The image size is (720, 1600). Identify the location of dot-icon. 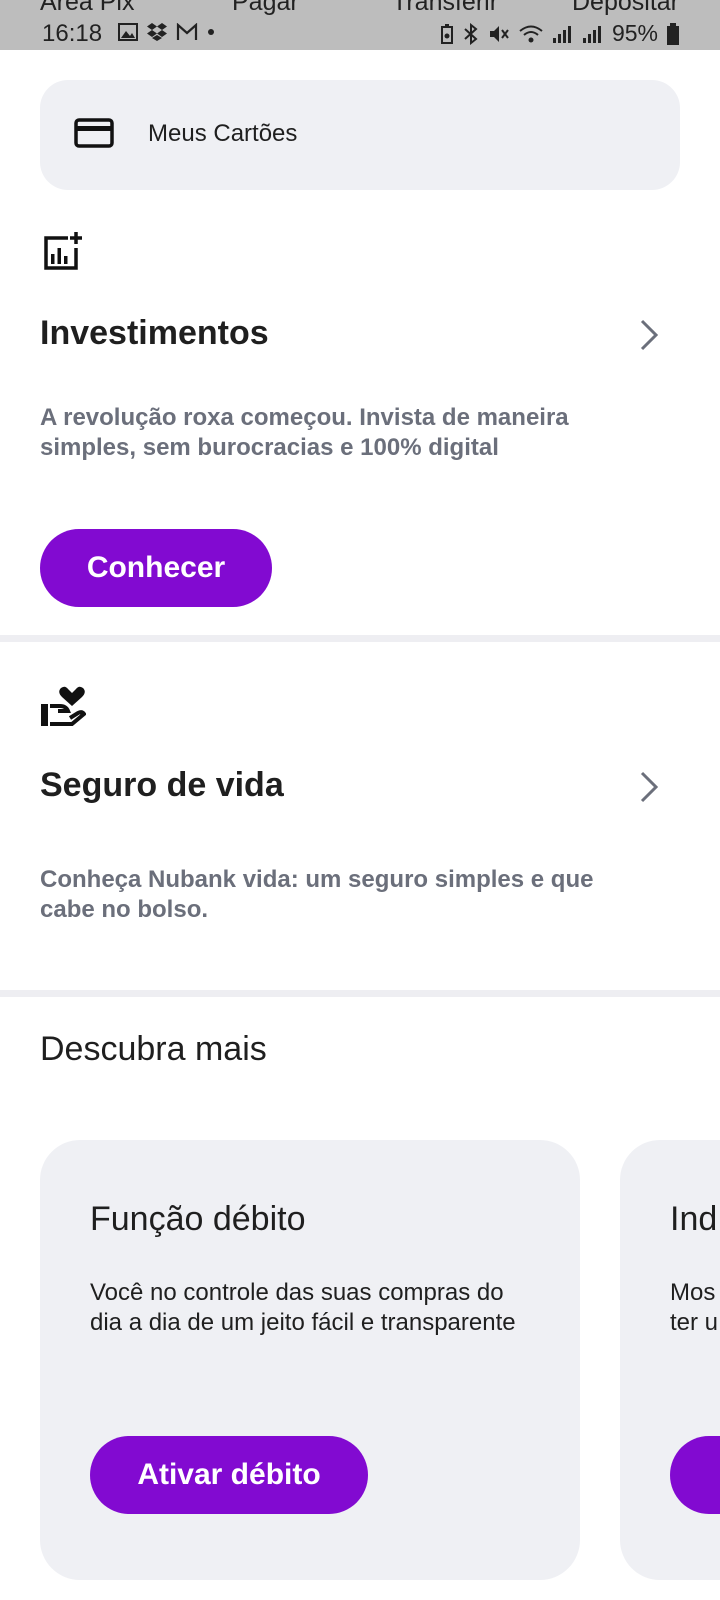
(211, 32).